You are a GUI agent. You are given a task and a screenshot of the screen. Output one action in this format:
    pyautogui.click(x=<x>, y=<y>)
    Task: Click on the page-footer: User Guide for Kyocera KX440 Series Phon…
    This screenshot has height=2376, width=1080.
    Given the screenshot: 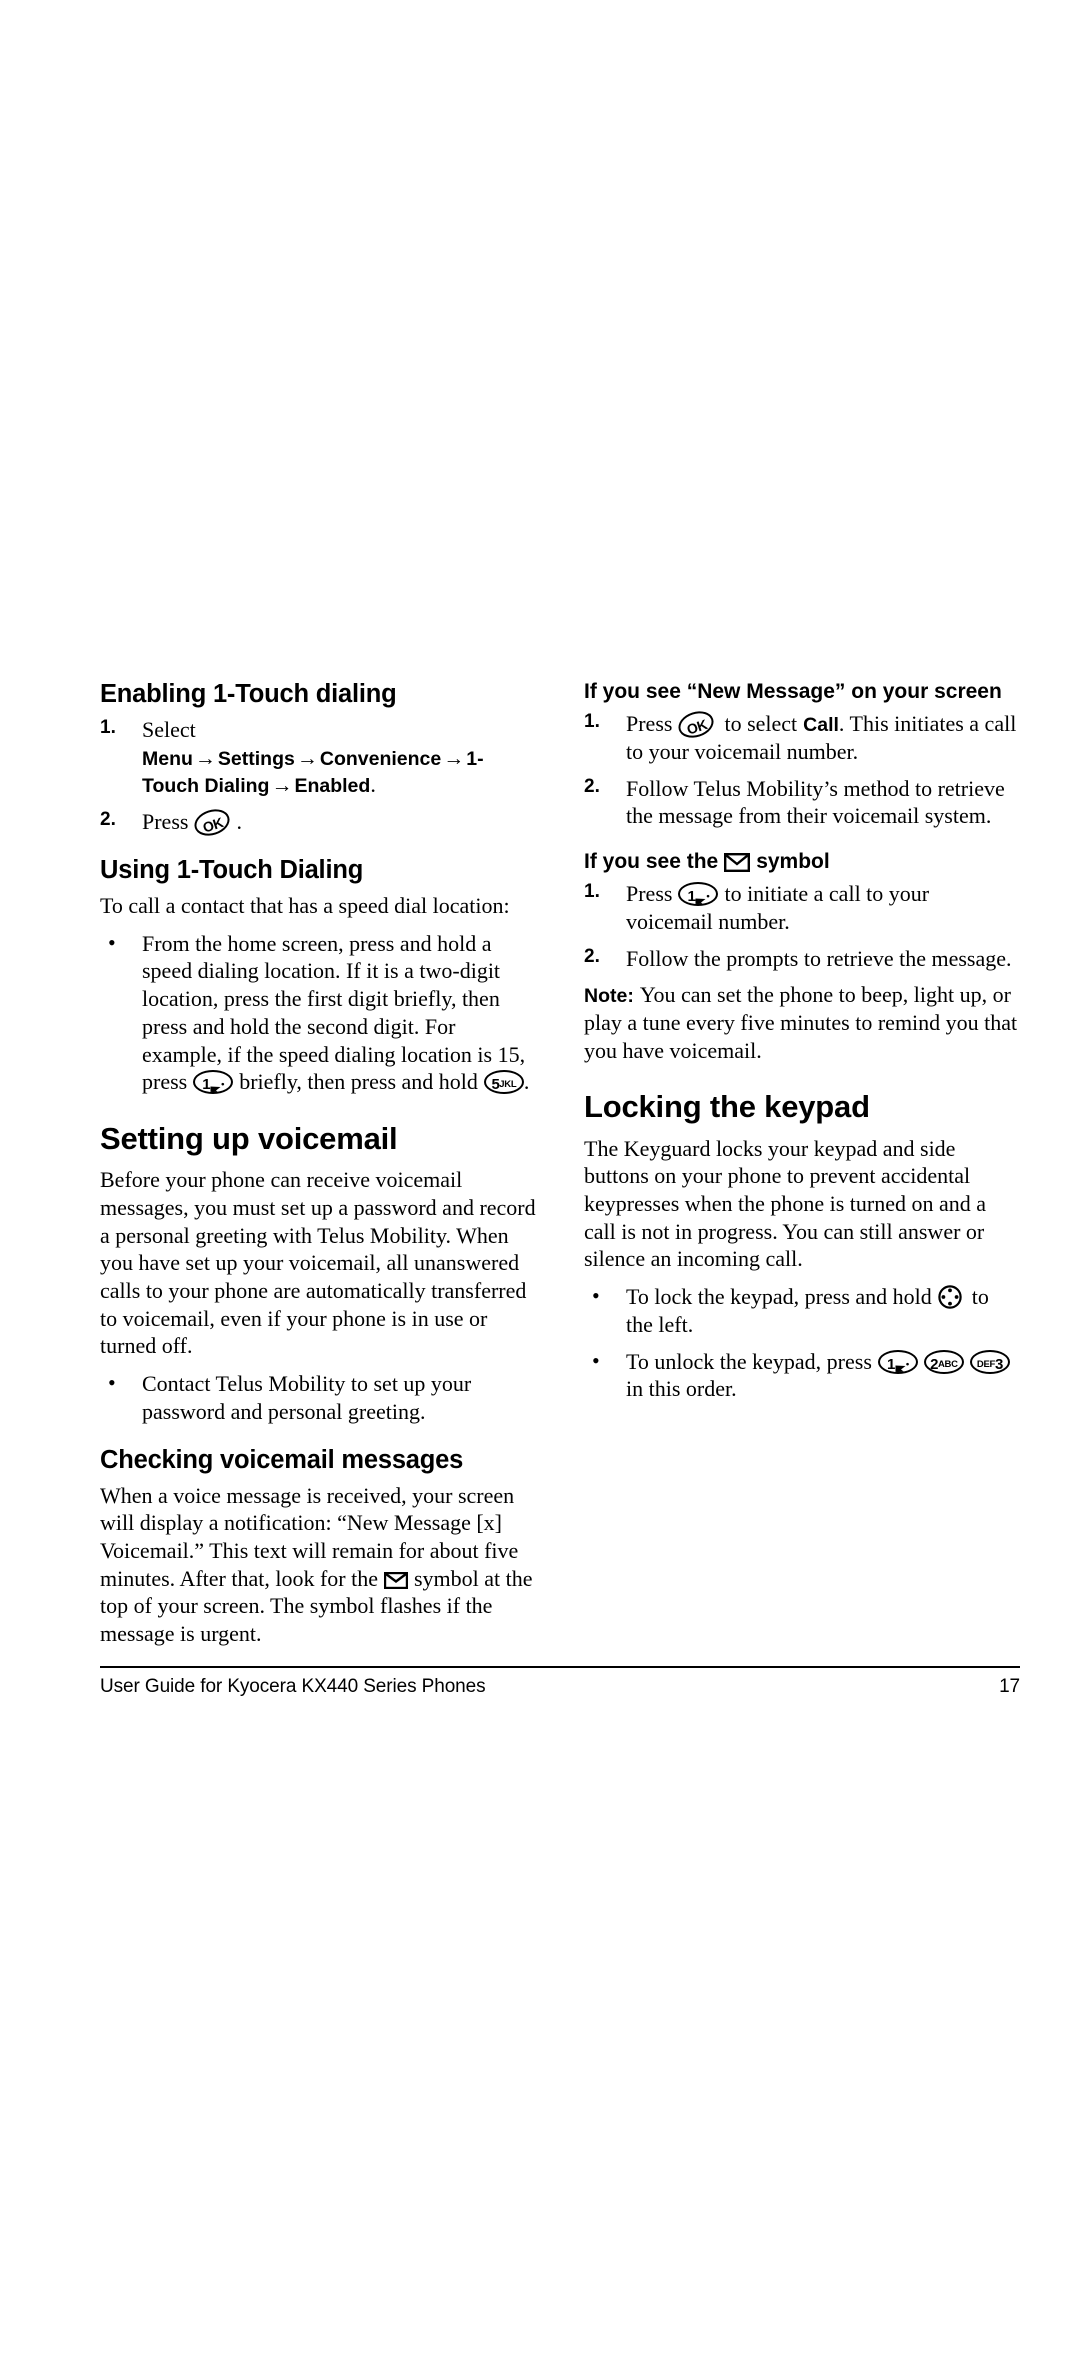 What is the action you would take?
    pyautogui.click(x=560, y=1682)
    